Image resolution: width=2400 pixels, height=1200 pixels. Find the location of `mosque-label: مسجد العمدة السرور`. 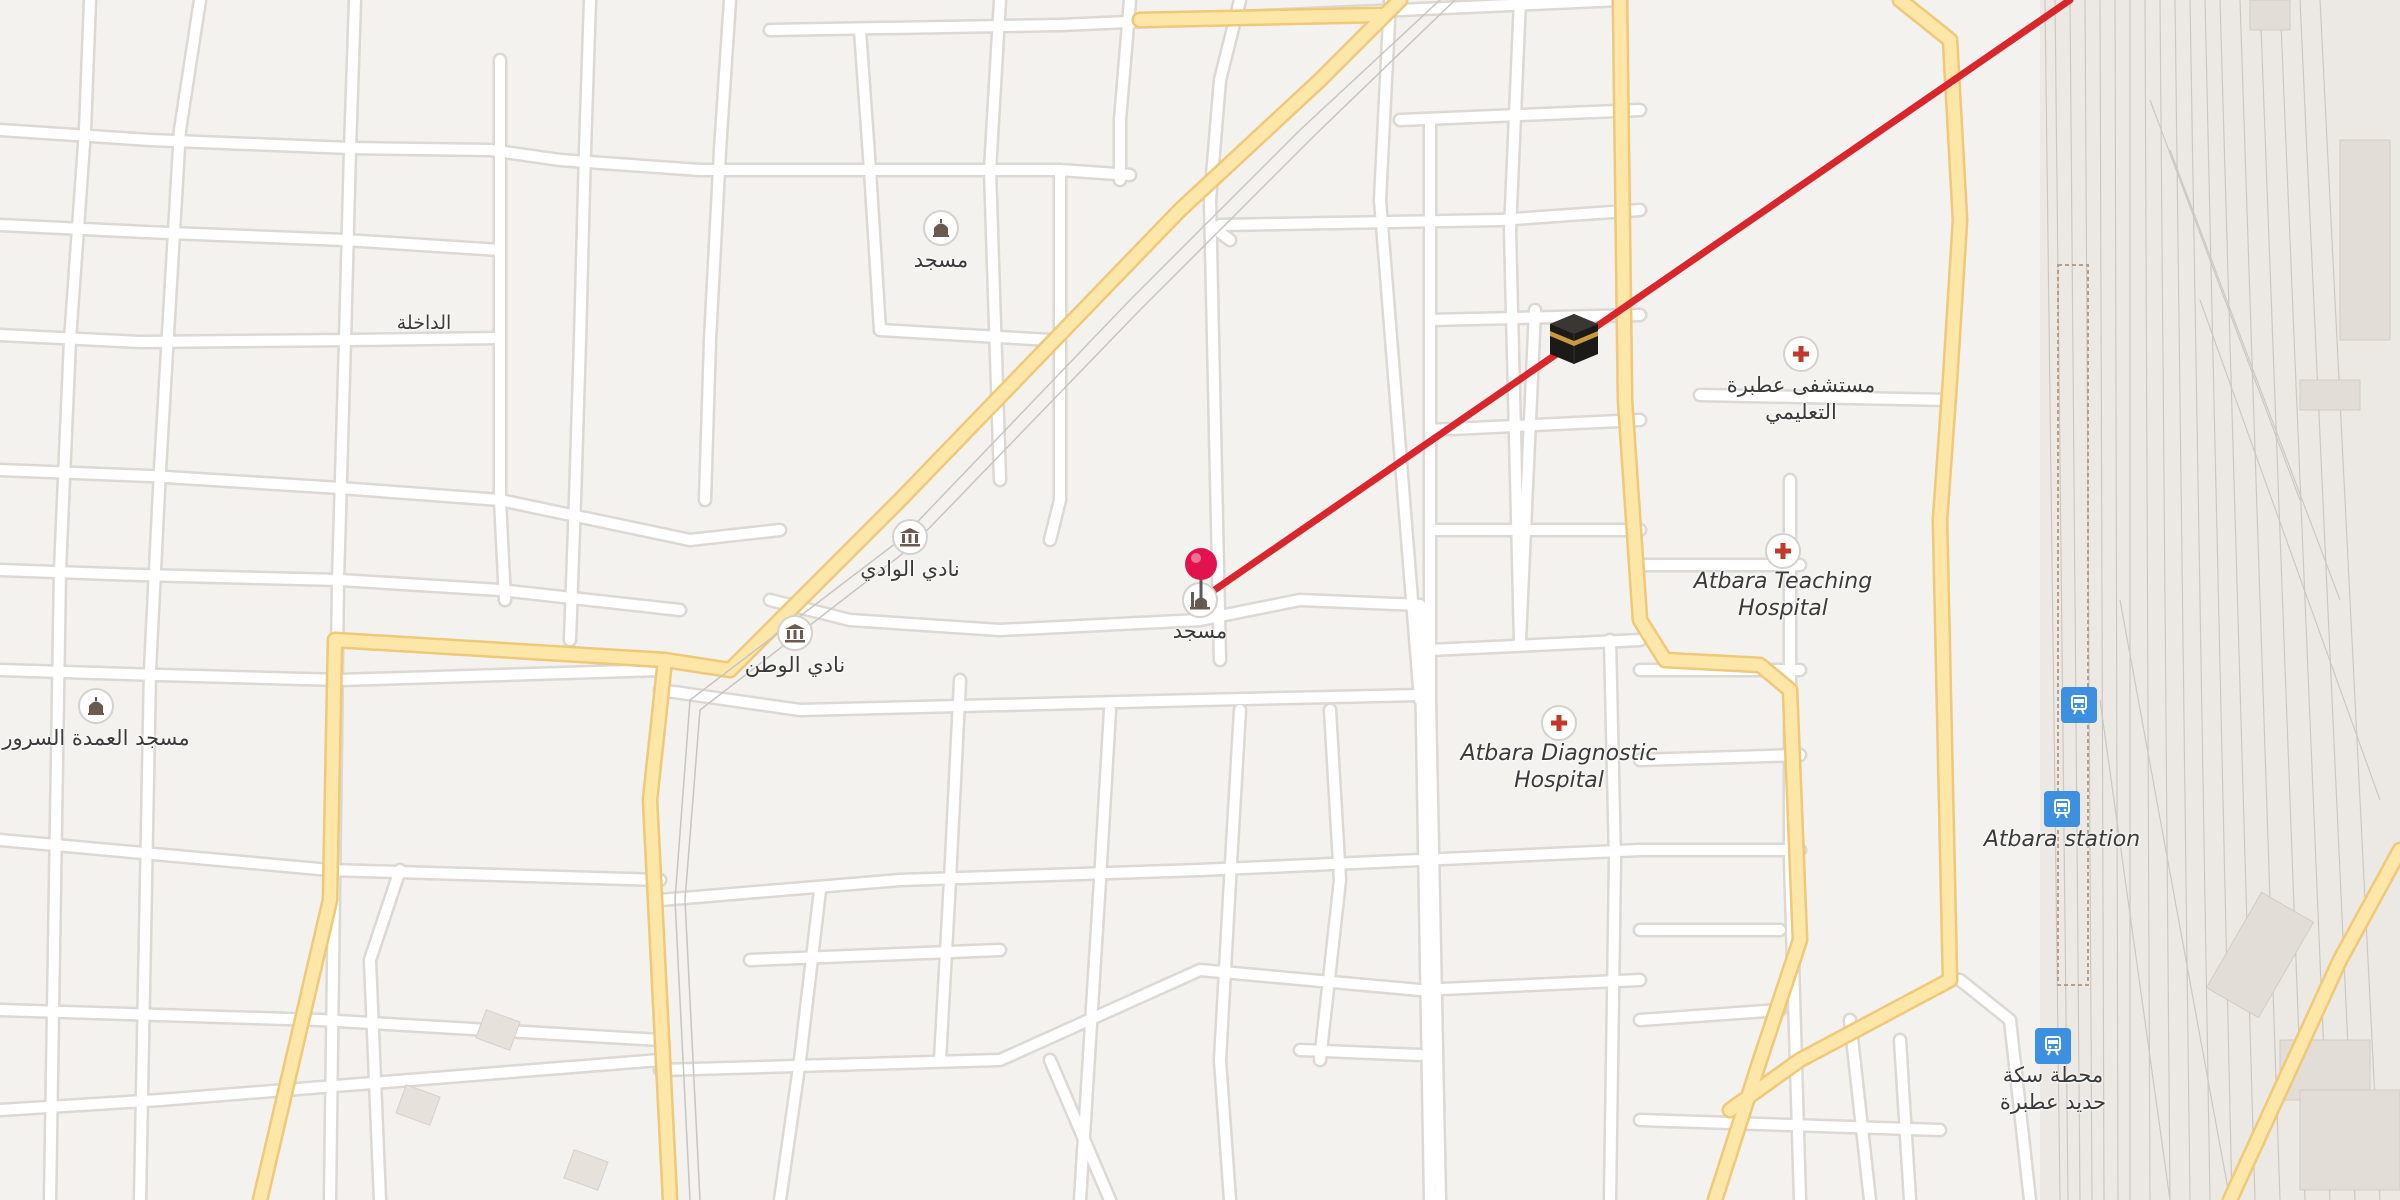

mosque-label: مسجد العمدة السرور is located at coordinates (96, 738).